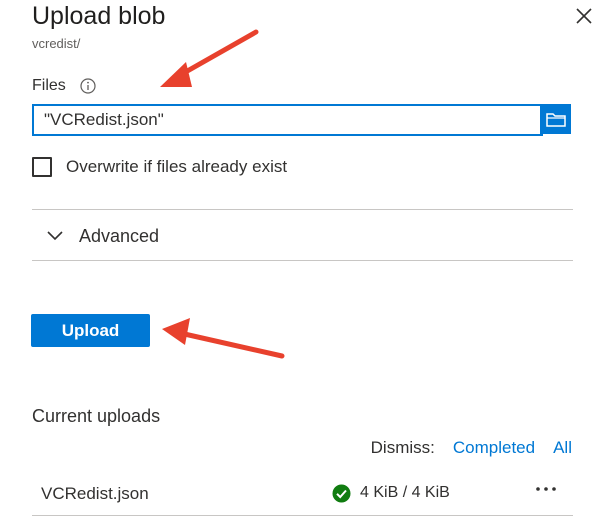 The image size is (600, 529). I want to click on more-icon, so click(546, 489).